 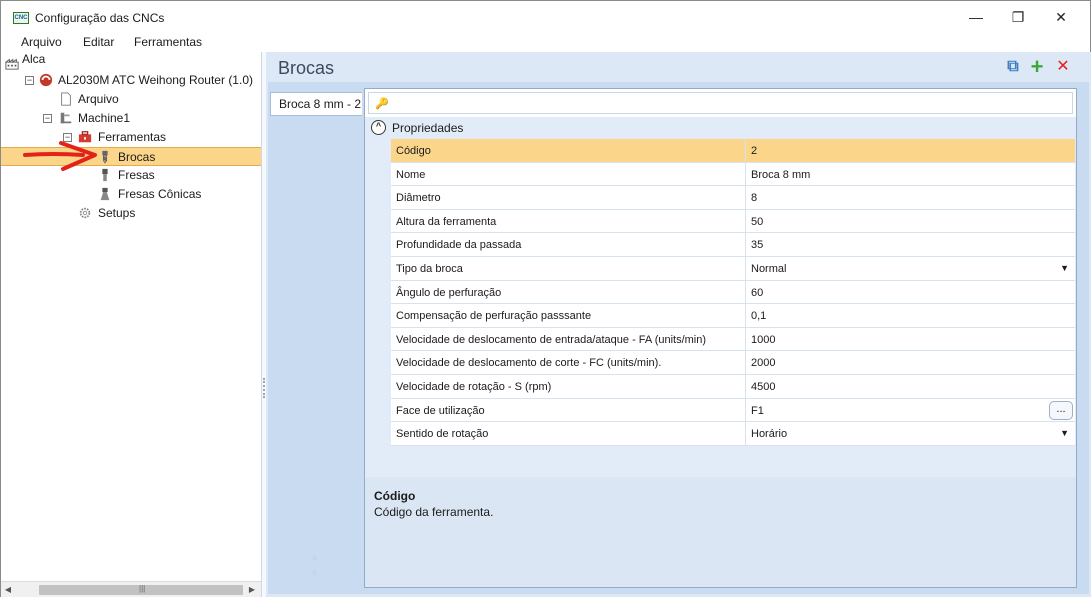 What do you see at coordinates (41, 42) in the screenshot?
I see `menu-arquivo: Arquivo` at bounding box center [41, 42].